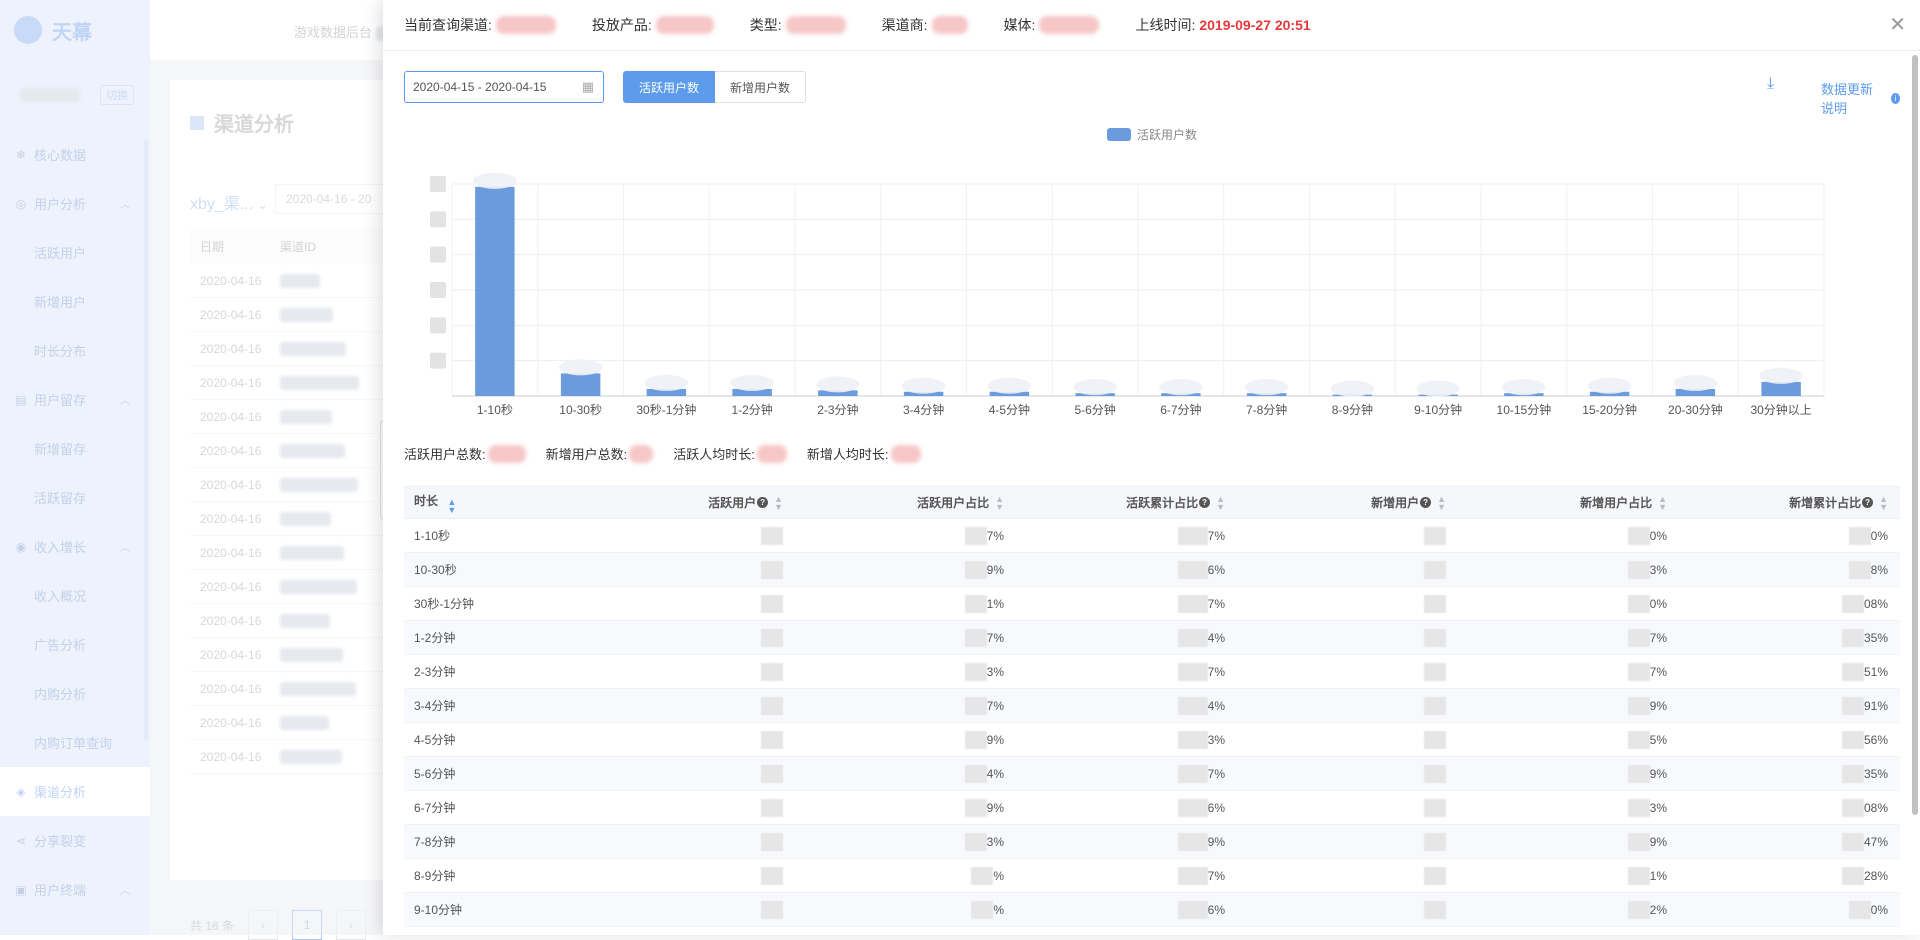 The image size is (1920, 940). What do you see at coordinates (1915, 435) in the screenshot?
I see `drawer-scrollbar` at bounding box center [1915, 435].